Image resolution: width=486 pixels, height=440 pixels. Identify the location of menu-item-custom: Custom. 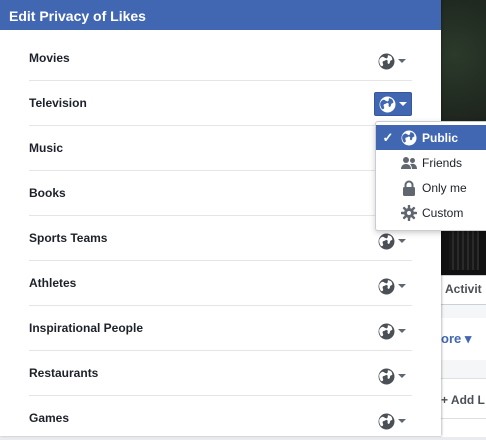
(431, 212).